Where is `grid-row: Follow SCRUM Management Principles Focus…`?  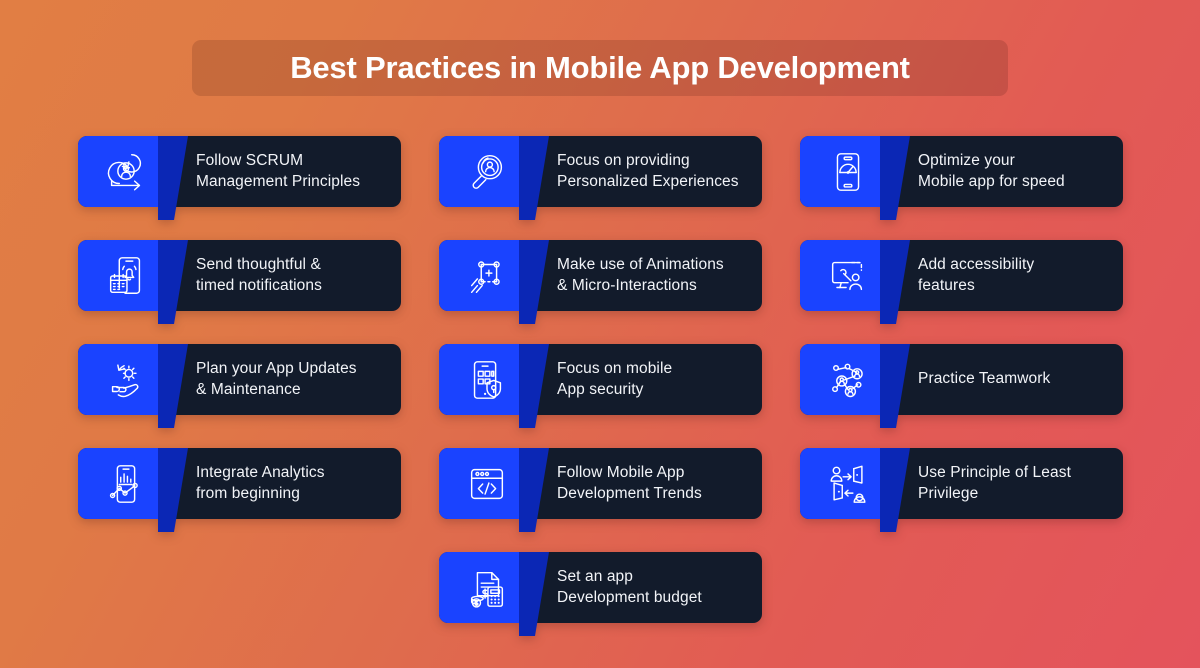 grid-row: Follow SCRUM Management Principles Focus… is located at coordinates (600, 178).